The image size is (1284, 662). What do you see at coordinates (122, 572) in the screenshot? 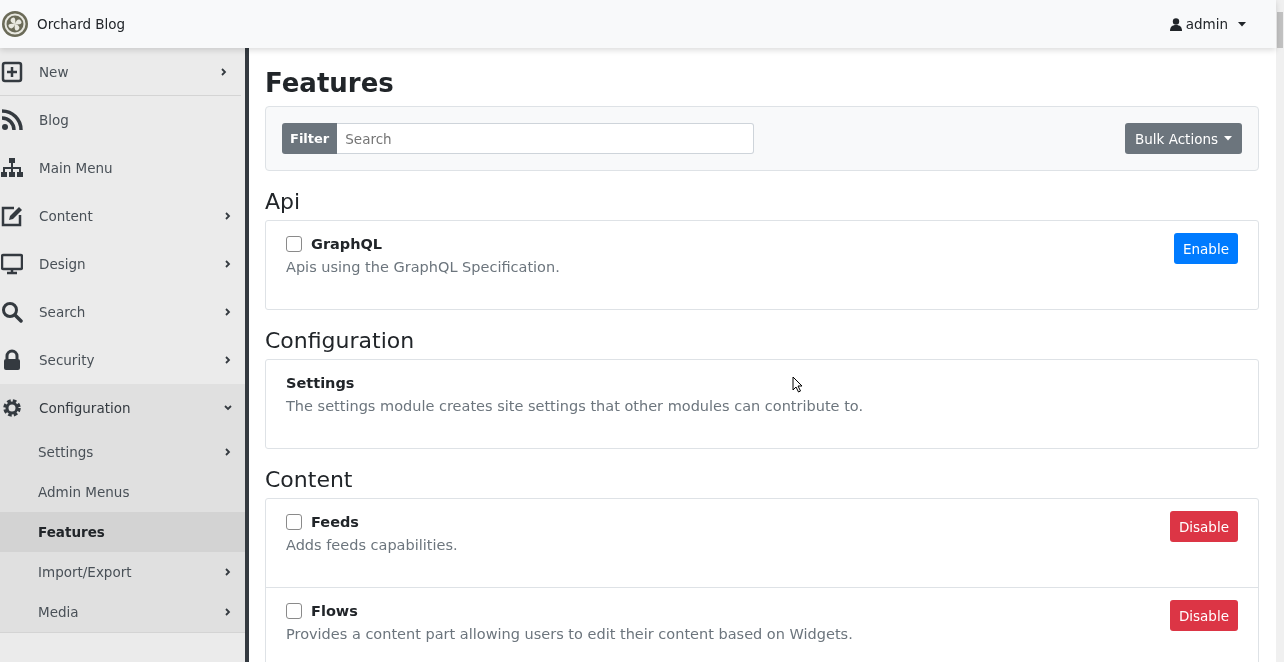
I see `sidebar-subitem: Import/Export` at bounding box center [122, 572].